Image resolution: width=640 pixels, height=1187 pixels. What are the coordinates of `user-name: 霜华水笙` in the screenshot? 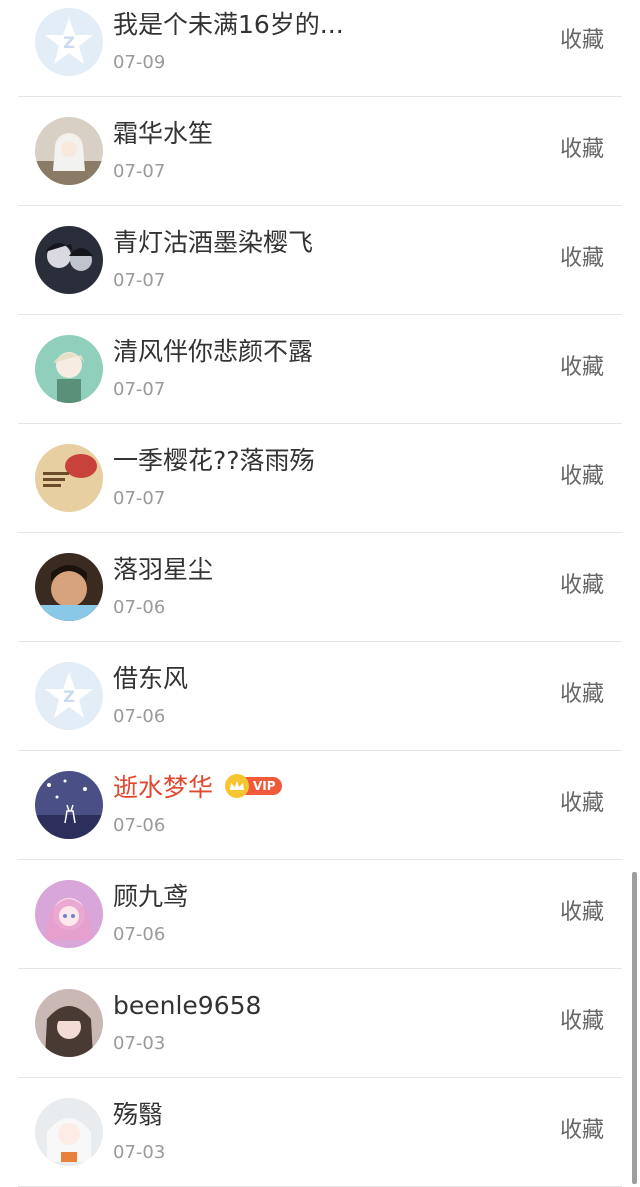 It's located at (163, 133).